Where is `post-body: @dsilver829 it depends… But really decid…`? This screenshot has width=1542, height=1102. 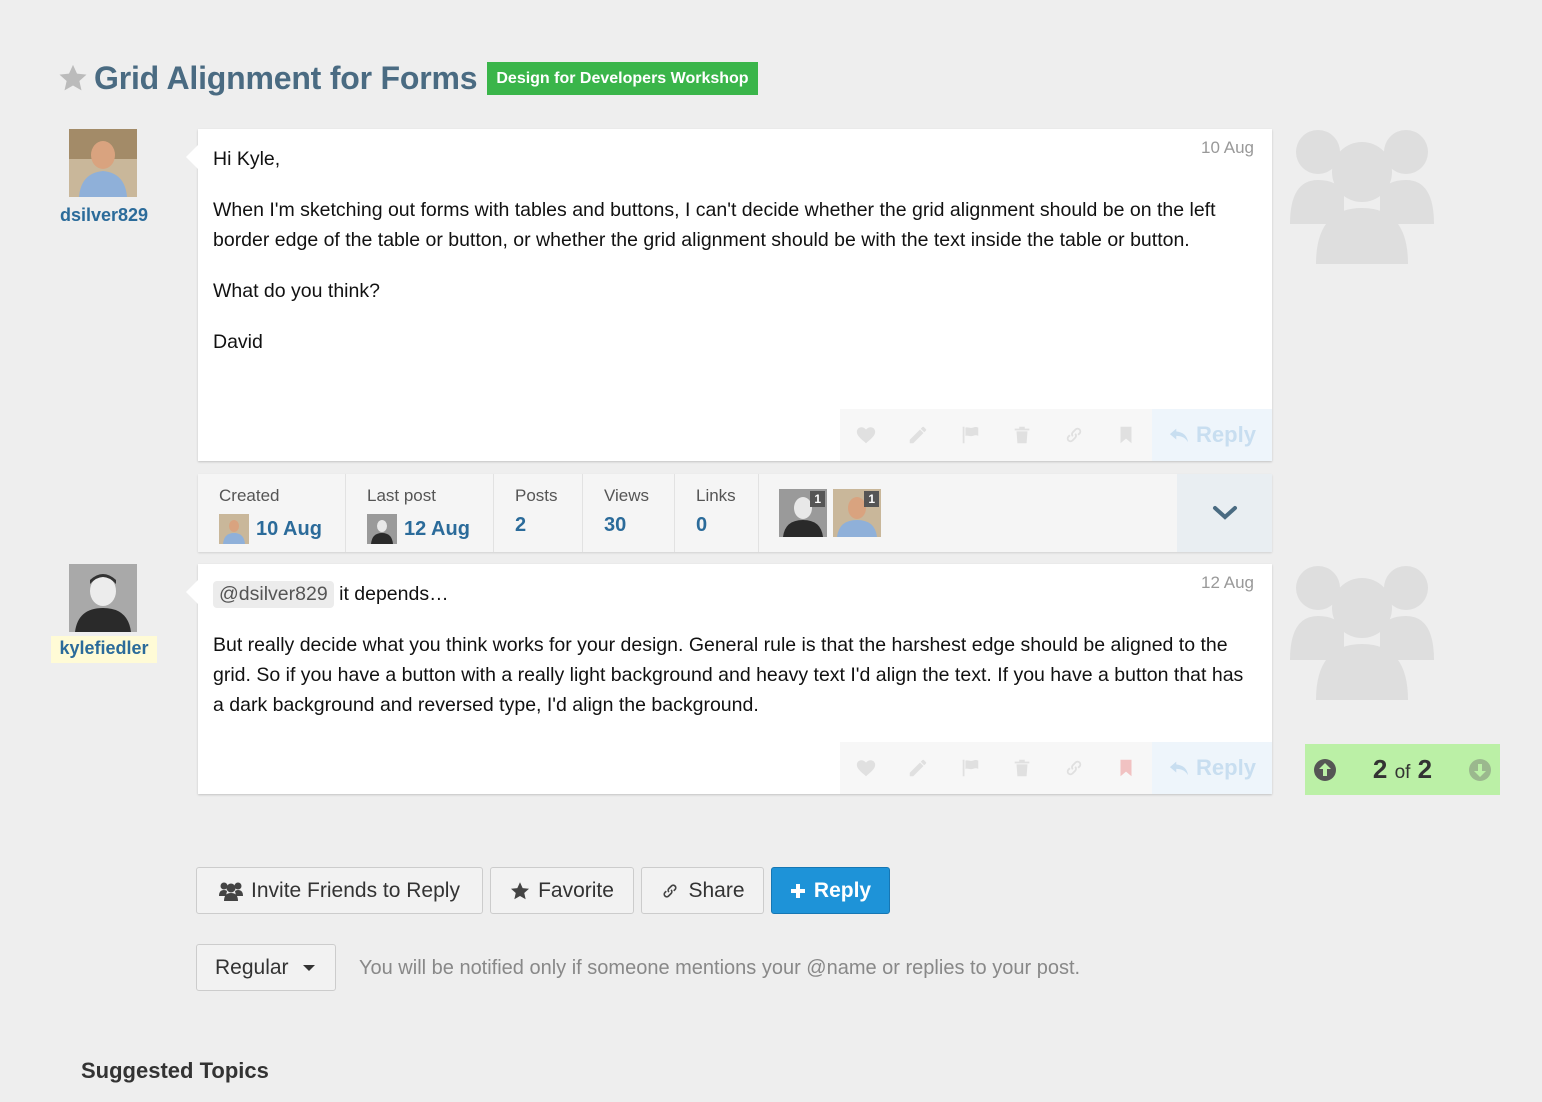
post-body: @dsilver829 it depends… But really decid… is located at coordinates (735, 660).